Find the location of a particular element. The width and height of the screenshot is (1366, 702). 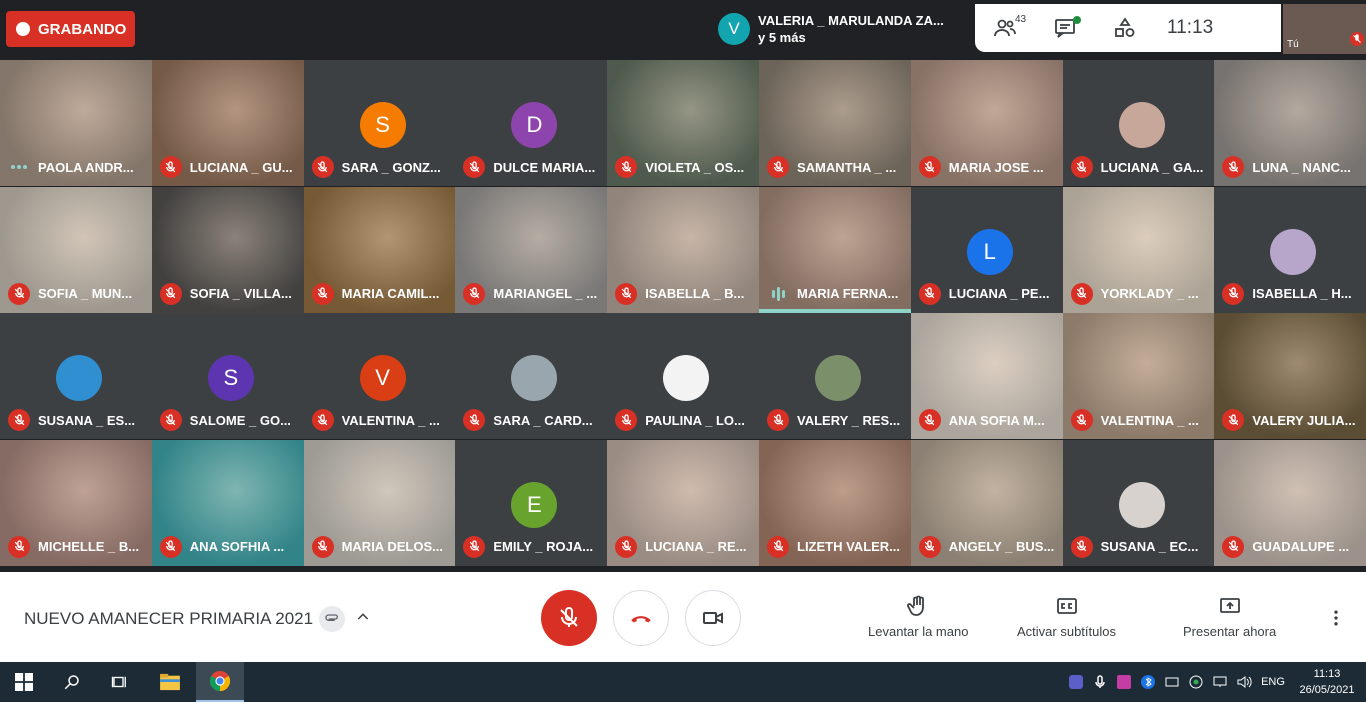

participants-button: 43 is located at coordinates (1005, 28).